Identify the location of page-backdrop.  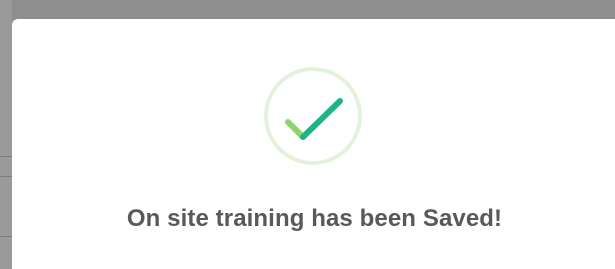
(6, 134).